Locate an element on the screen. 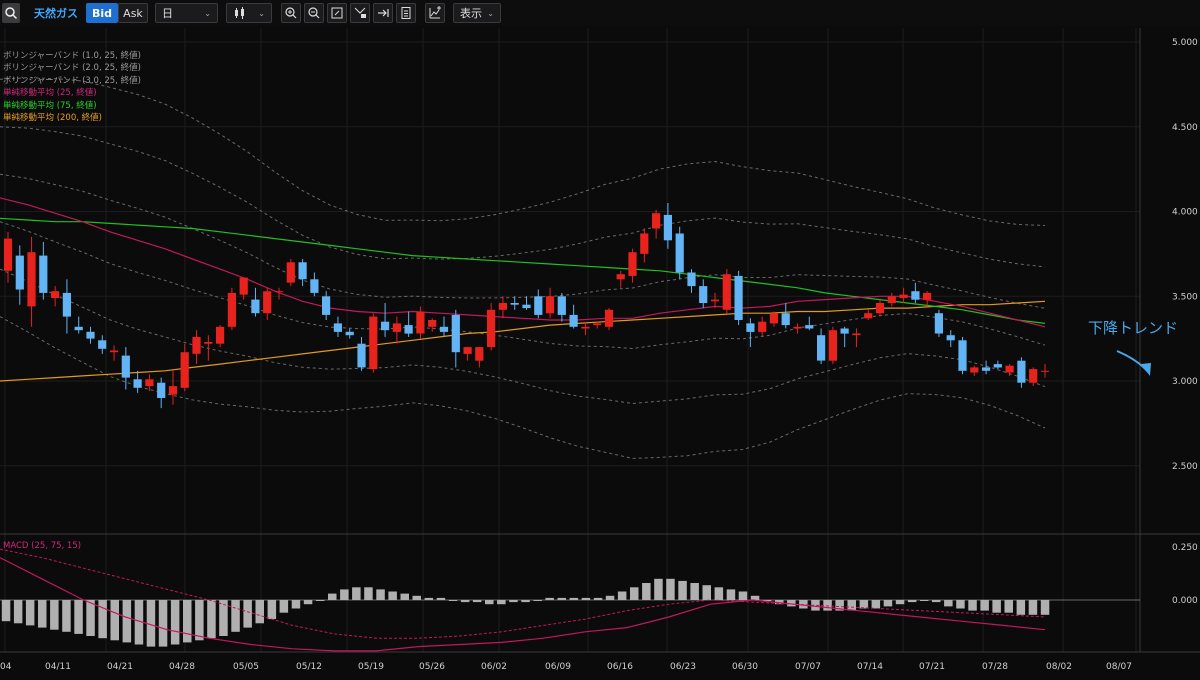 Image resolution: width=1200 pixels, height=680 pixels. symbol-name: 天然ガス is located at coordinates (56, 13).